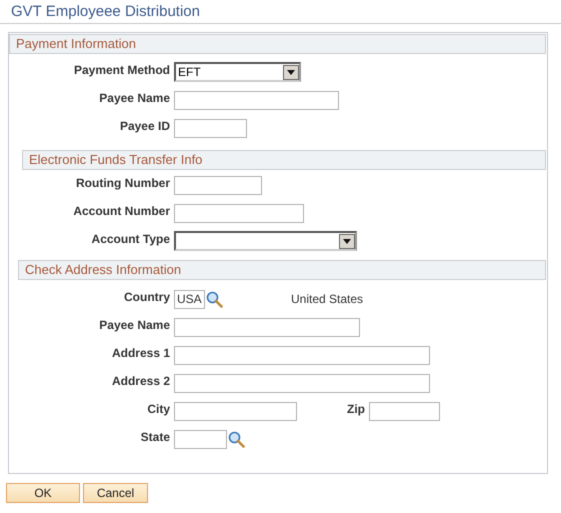 The image size is (561, 513). Describe the element at coordinates (130, 239) in the screenshot. I see `field-label: Account Type` at that location.